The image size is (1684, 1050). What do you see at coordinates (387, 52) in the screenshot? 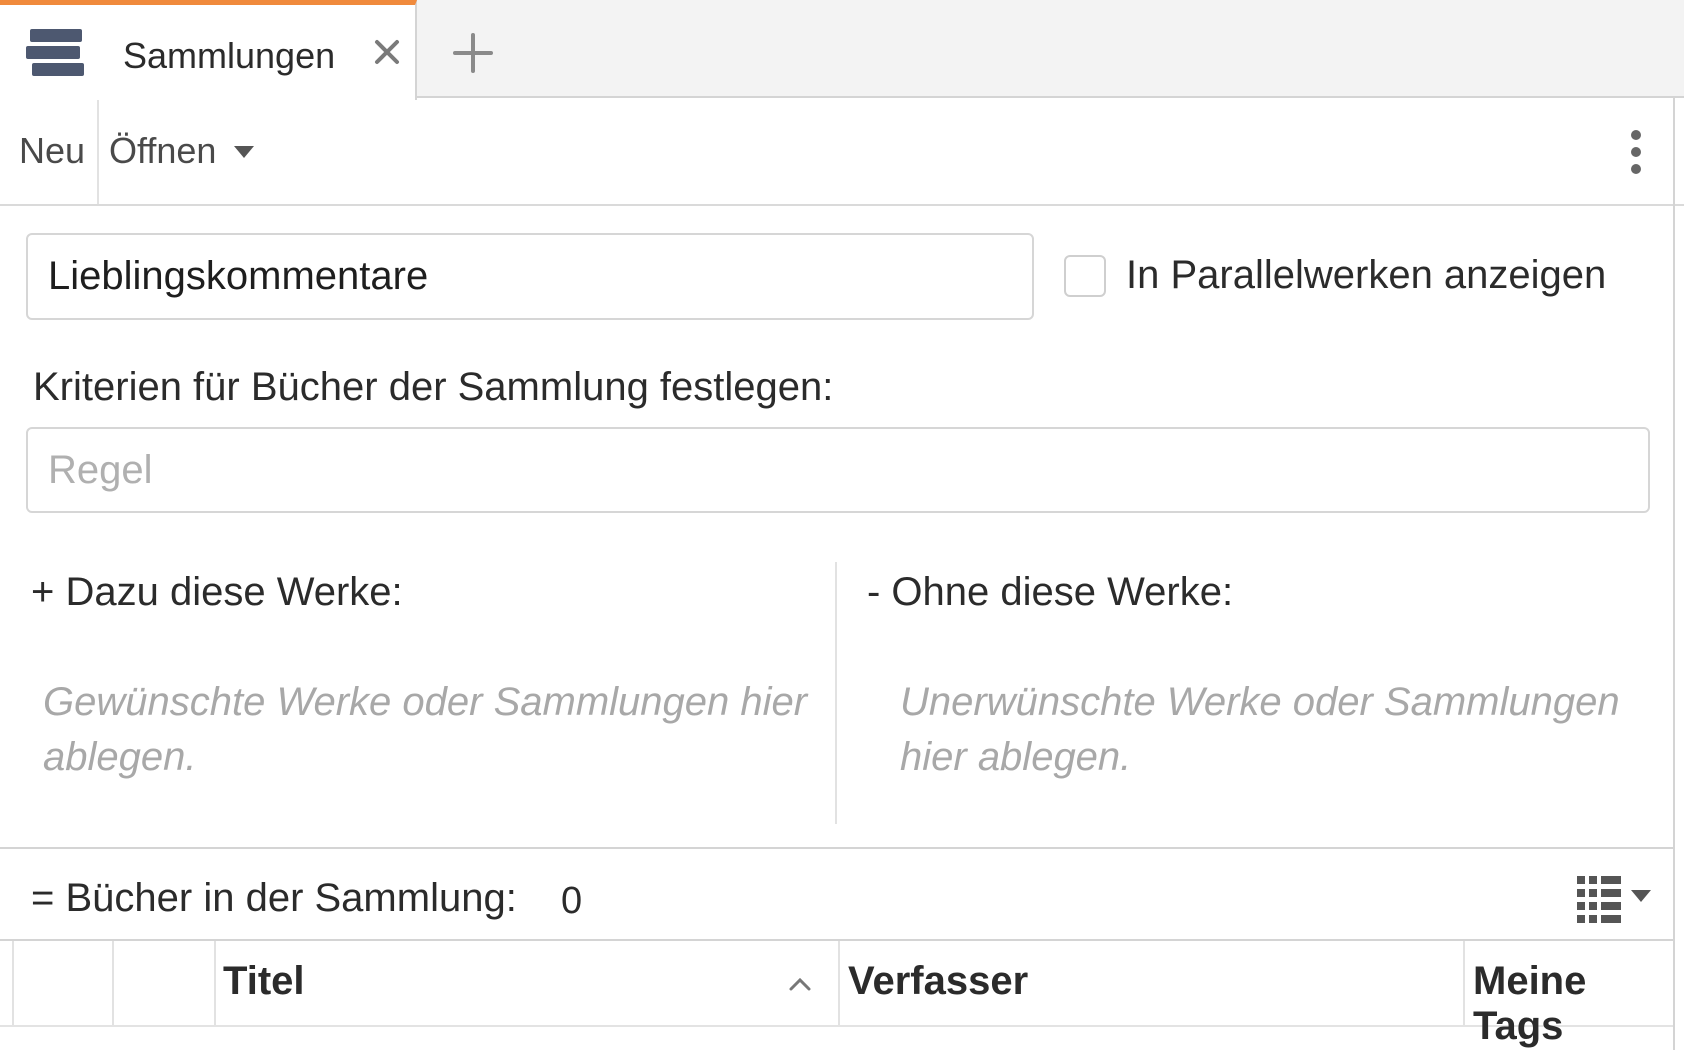
I see `close-icon` at bounding box center [387, 52].